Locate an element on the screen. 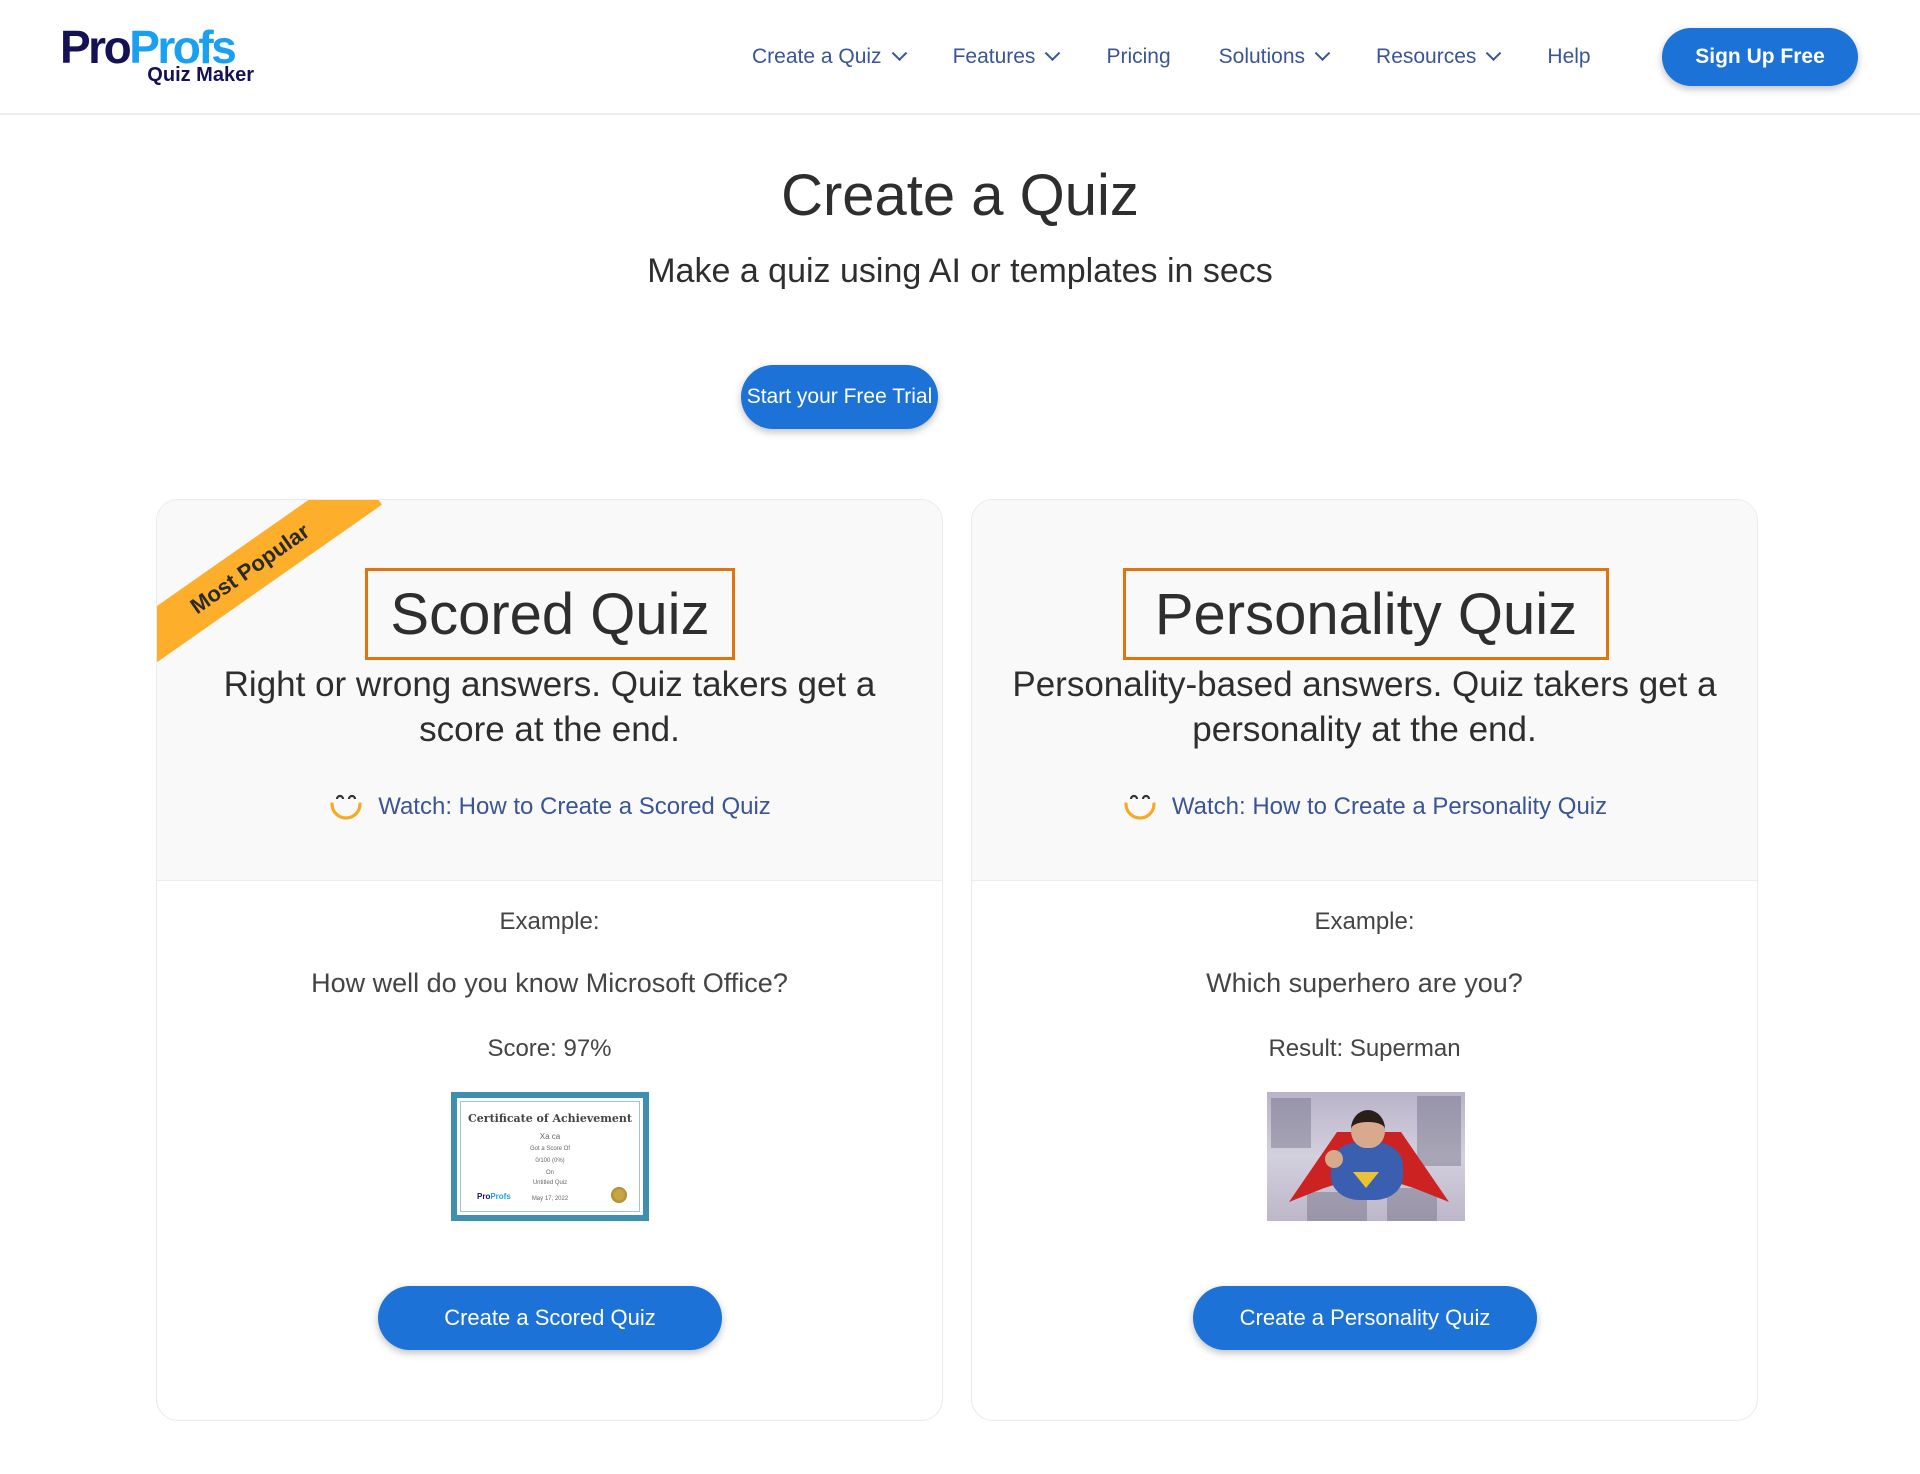  nav-resources: Resources is located at coordinates (1439, 56).